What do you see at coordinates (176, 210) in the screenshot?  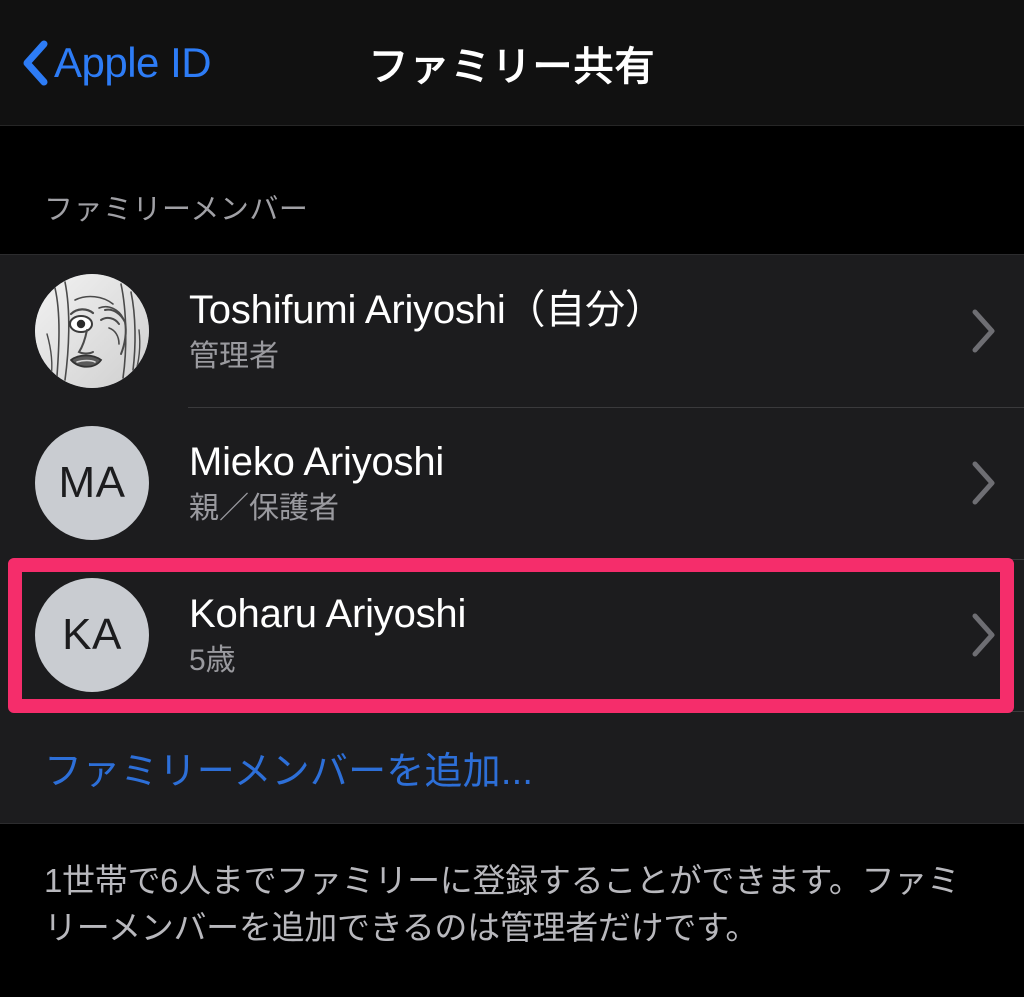 I see `section-header-family-members: ファミリーメンバー` at bounding box center [176, 210].